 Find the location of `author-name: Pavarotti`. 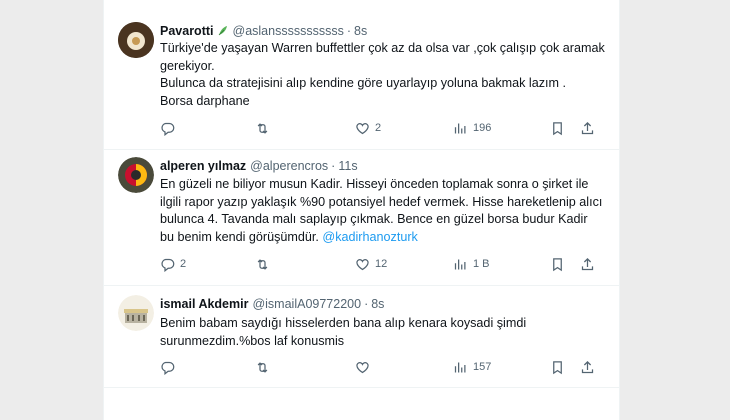

author-name: Pavarotti is located at coordinates (187, 31).